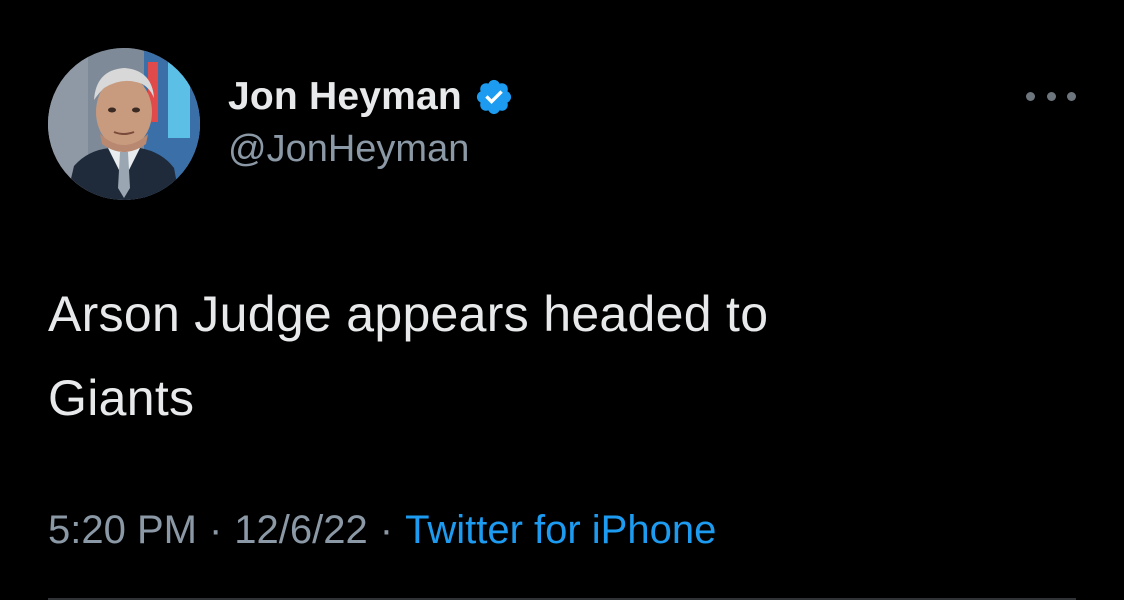 The width and height of the screenshot is (1124, 600). What do you see at coordinates (122, 530) in the screenshot?
I see `tweet-time: 5:20 PM` at bounding box center [122, 530].